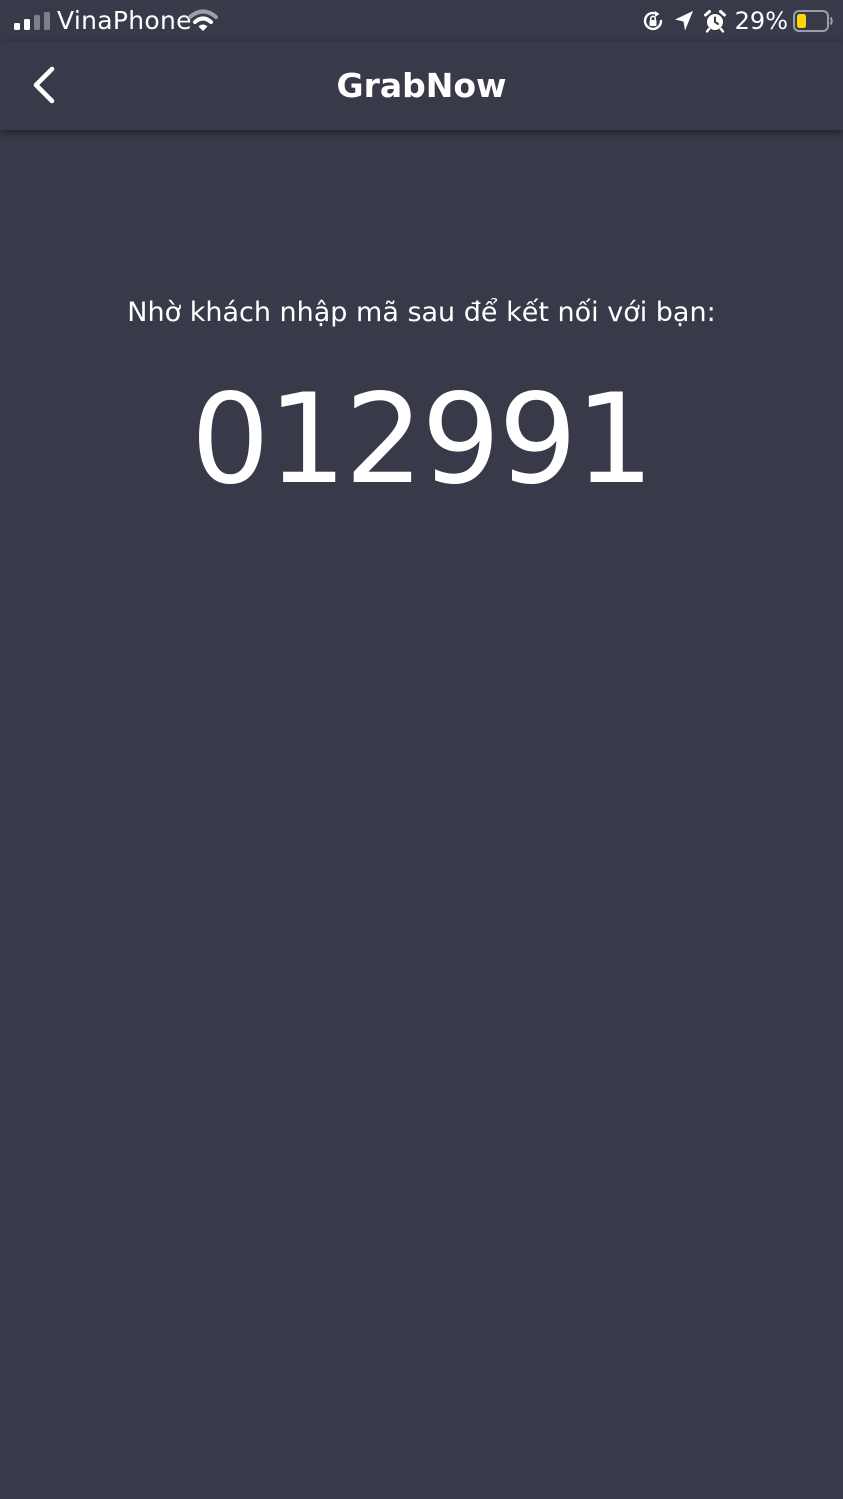  What do you see at coordinates (32, 21) in the screenshot?
I see `signal-icon` at bounding box center [32, 21].